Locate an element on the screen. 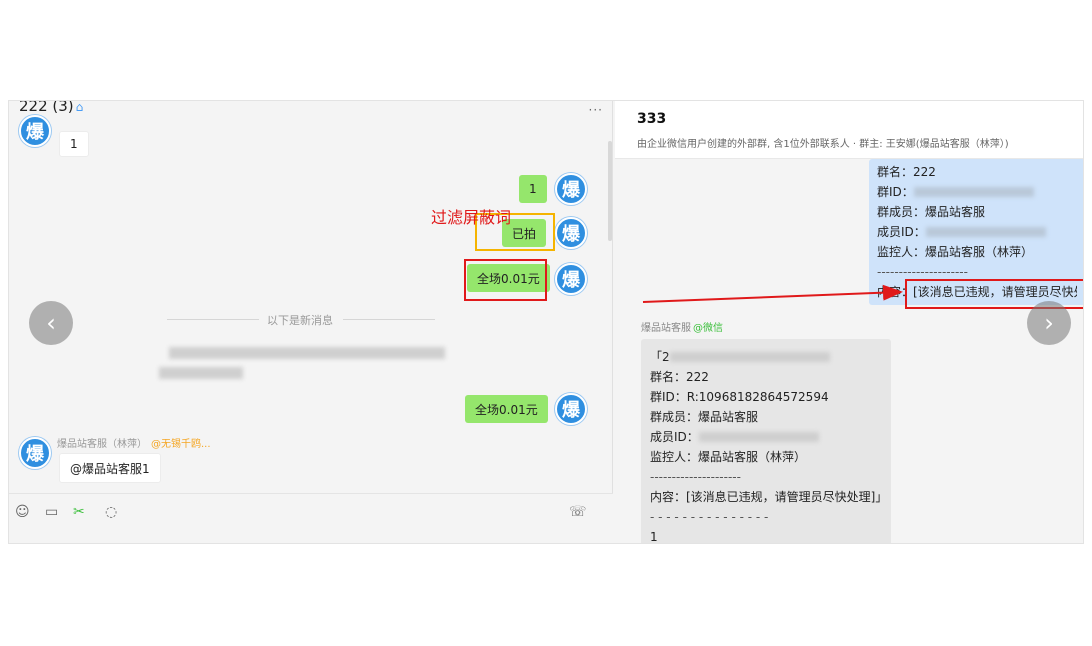 The image size is (1092, 646). message-bubble-outgoing: 全场0.01元 is located at coordinates (506, 409).